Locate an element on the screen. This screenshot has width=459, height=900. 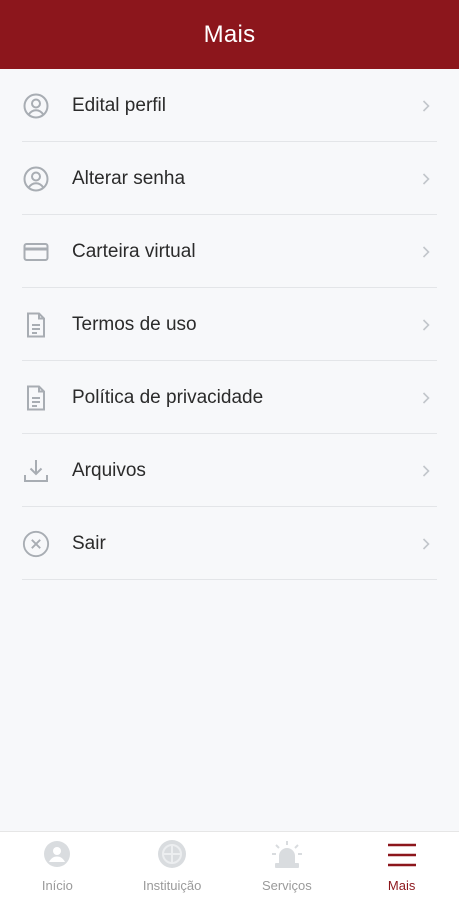
menu-item-change-password: Alterar senha is located at coordinates (229, 178).